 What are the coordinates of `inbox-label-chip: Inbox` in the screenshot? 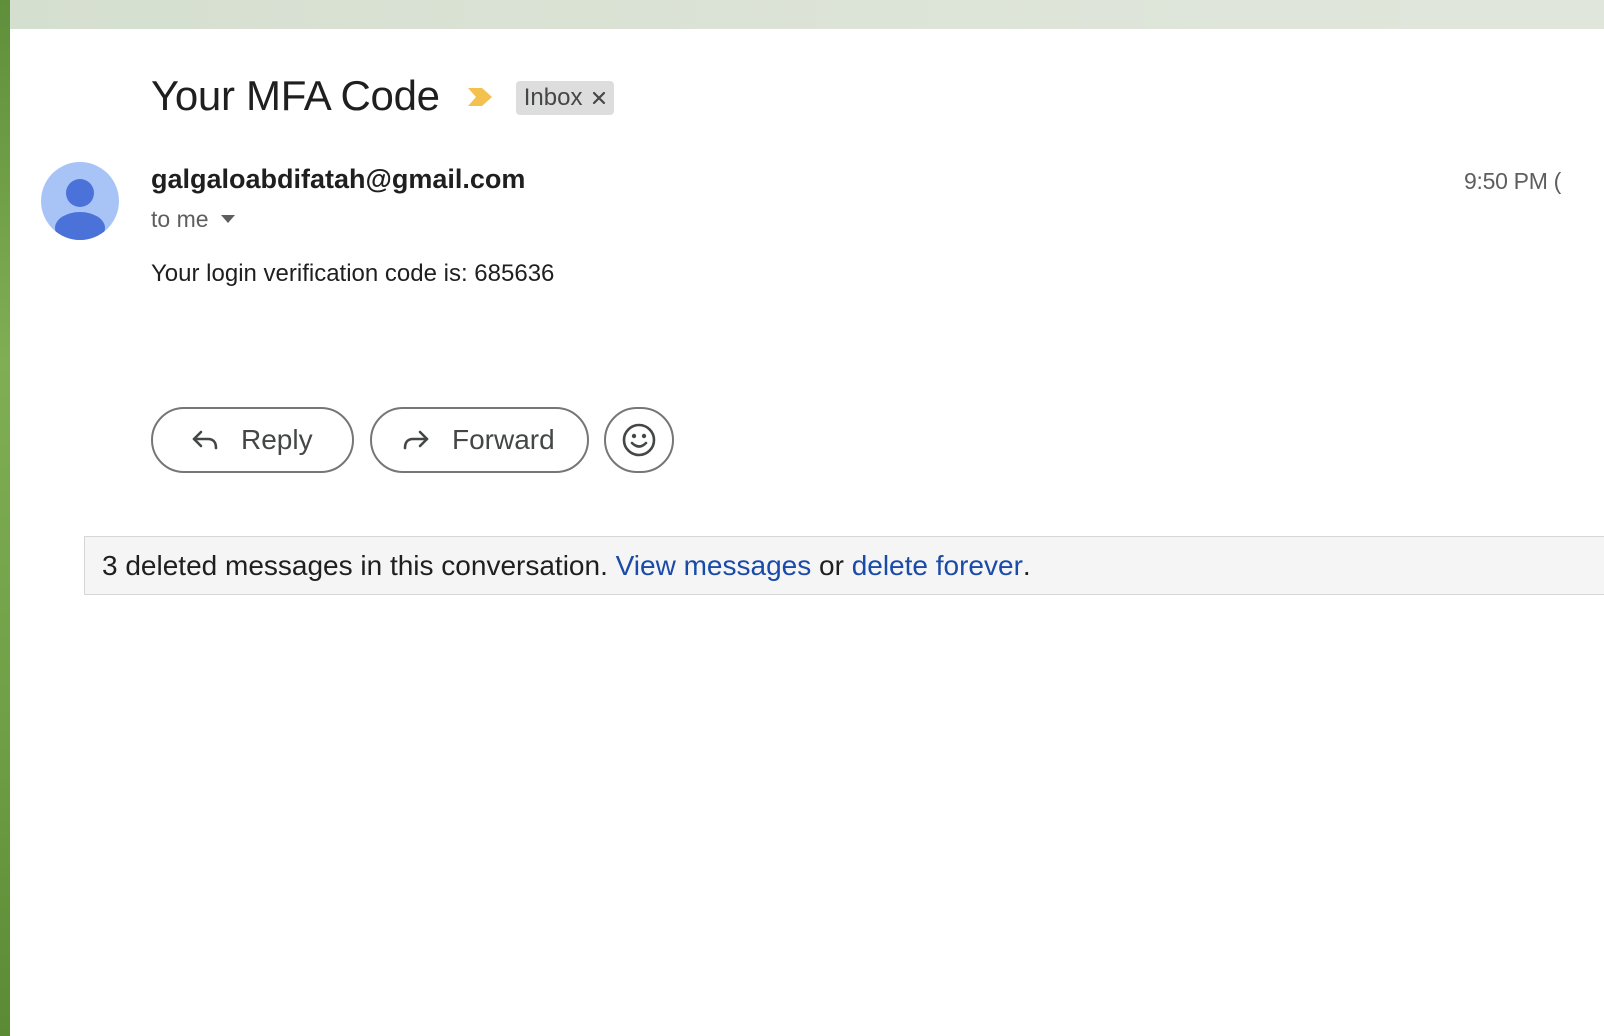 It's located at (565, 98).